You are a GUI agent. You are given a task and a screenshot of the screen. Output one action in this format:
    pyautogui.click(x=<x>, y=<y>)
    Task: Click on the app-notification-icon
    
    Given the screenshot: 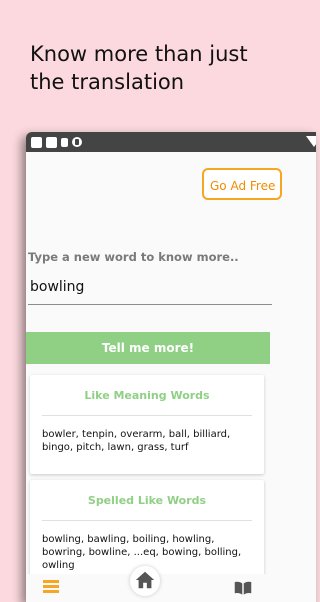 What is the action you would take?
    pyautogui.click(x=77, y=142)
    